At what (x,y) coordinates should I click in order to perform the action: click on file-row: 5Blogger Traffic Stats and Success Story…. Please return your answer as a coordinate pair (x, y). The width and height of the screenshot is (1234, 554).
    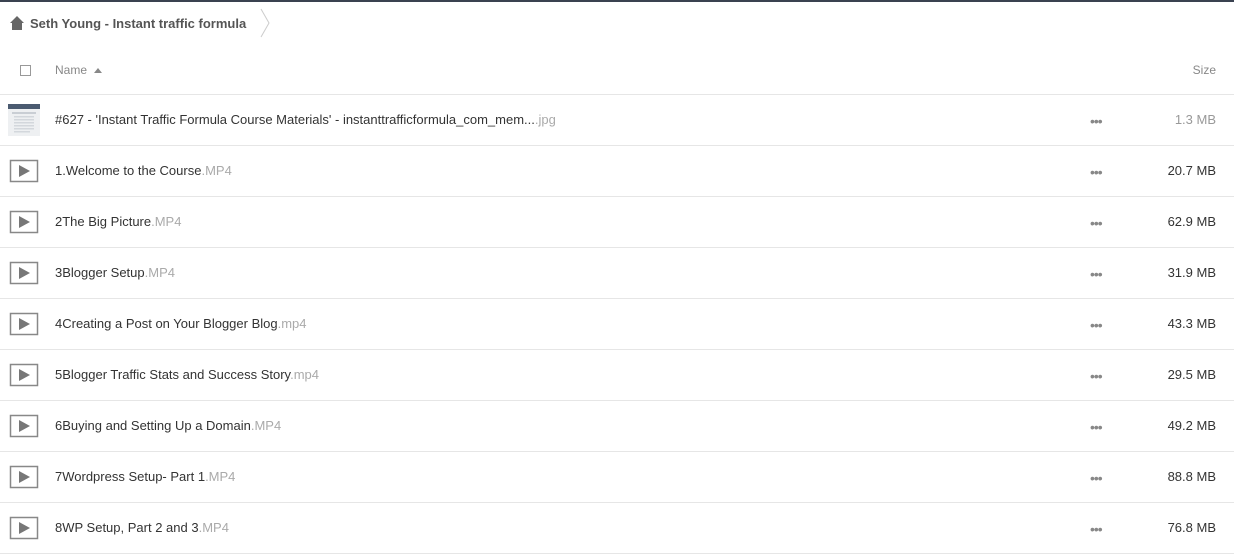
    Looking at the image, I should click on (617, 375).